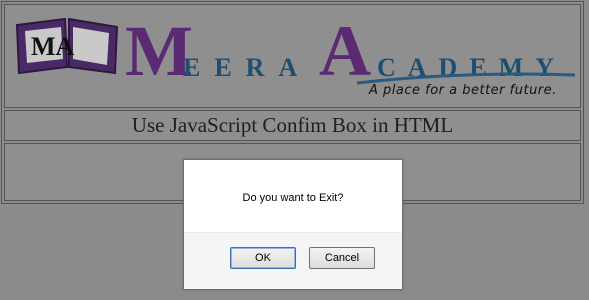  What do you see at coordinates (263, 258) in the screenshot?
I see `ok-button: OK` at bounding box center [263, 258].